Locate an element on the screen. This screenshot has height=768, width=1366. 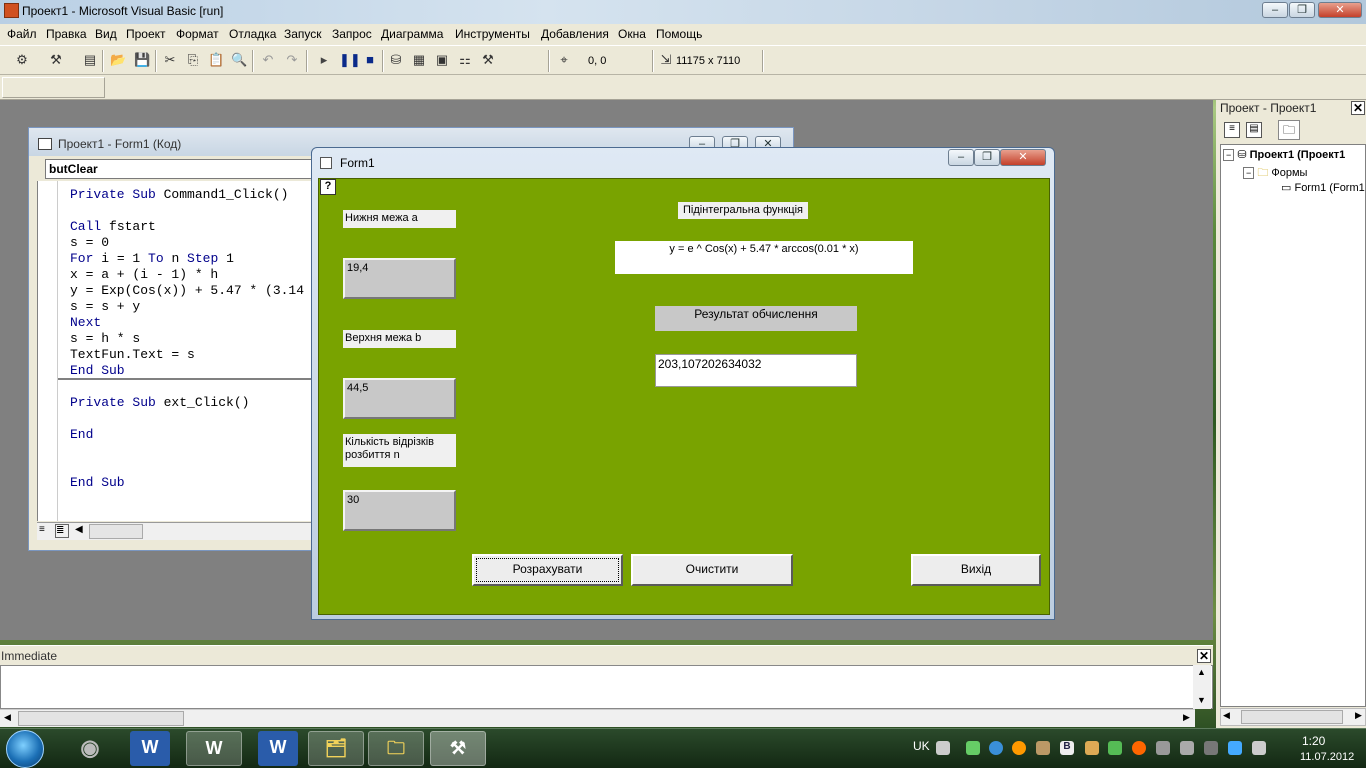
menu-file: Файл is located at coordinates (22, 34).